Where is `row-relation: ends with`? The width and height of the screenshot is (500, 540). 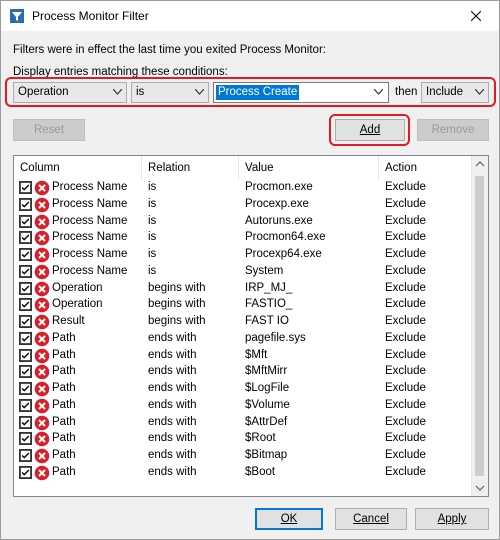 row-relation: ends with is located at coordinates (172, 354).